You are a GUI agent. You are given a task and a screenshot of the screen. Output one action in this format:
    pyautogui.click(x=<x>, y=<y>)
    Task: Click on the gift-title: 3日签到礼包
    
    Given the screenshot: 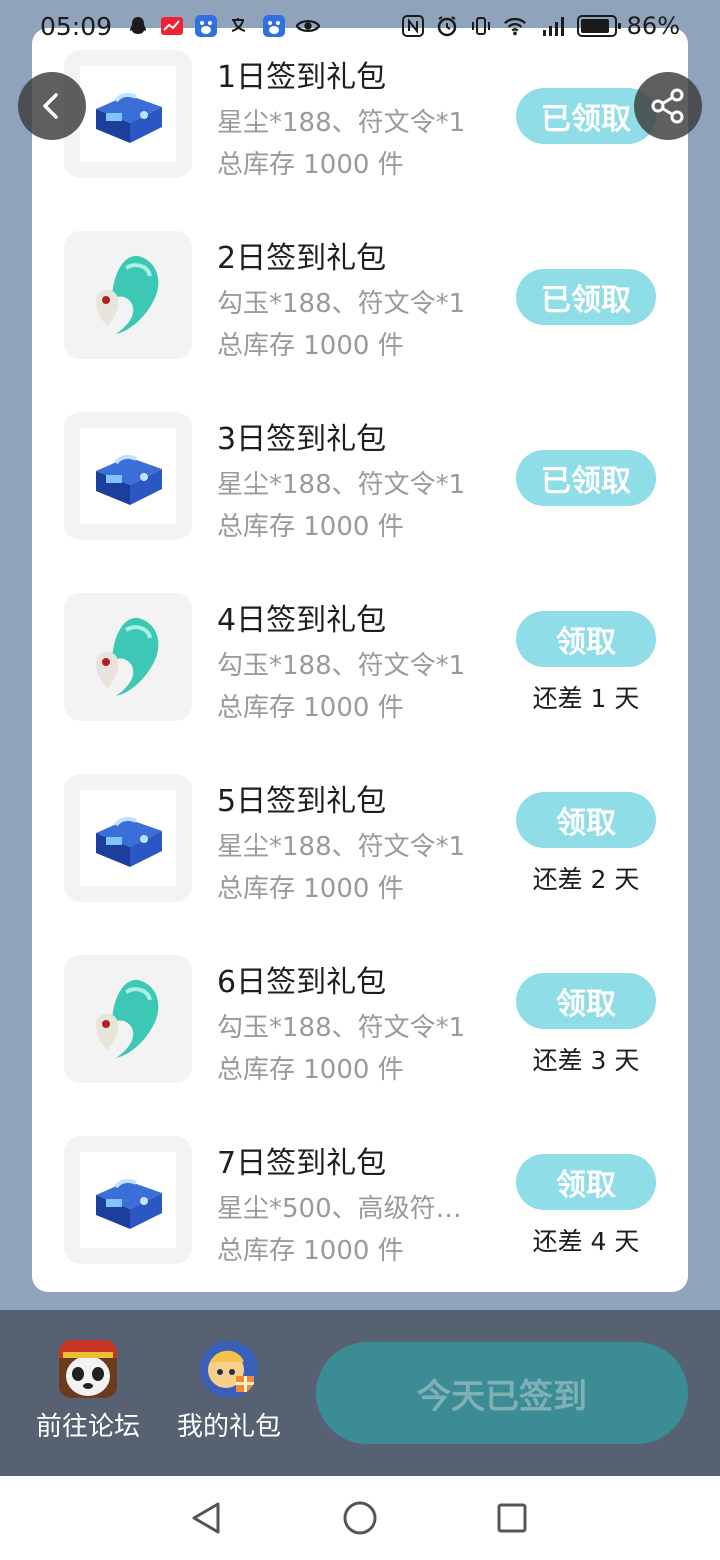 What is the action you would take?
    pyautogui.click(x=302, y=439)
    